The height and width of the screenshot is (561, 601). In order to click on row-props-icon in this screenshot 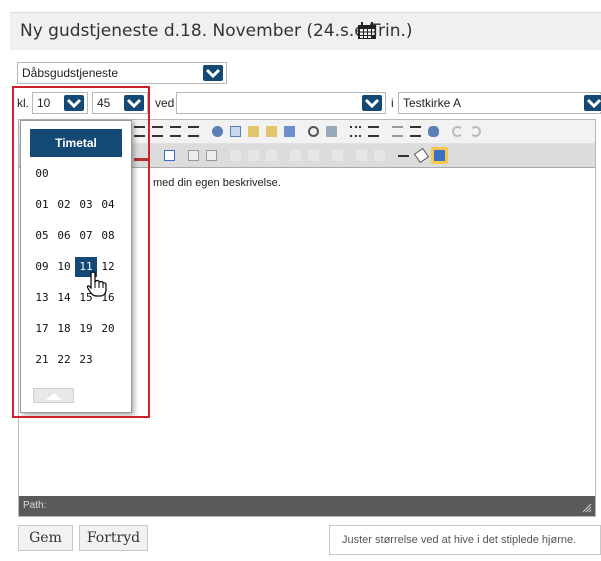, I will do `click(379, 155)`.